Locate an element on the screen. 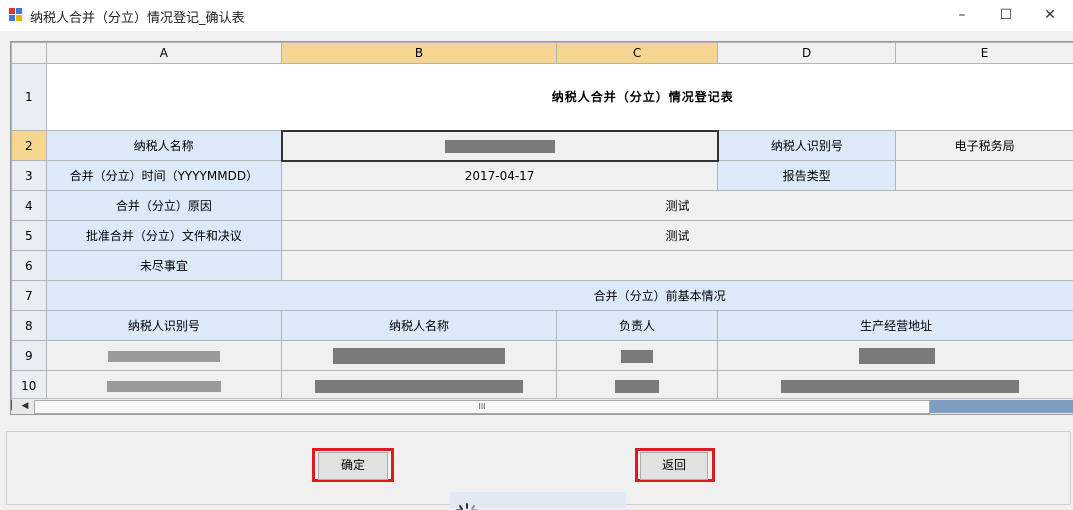  reason-cell: 测试 is located at coordinates (677, 205).